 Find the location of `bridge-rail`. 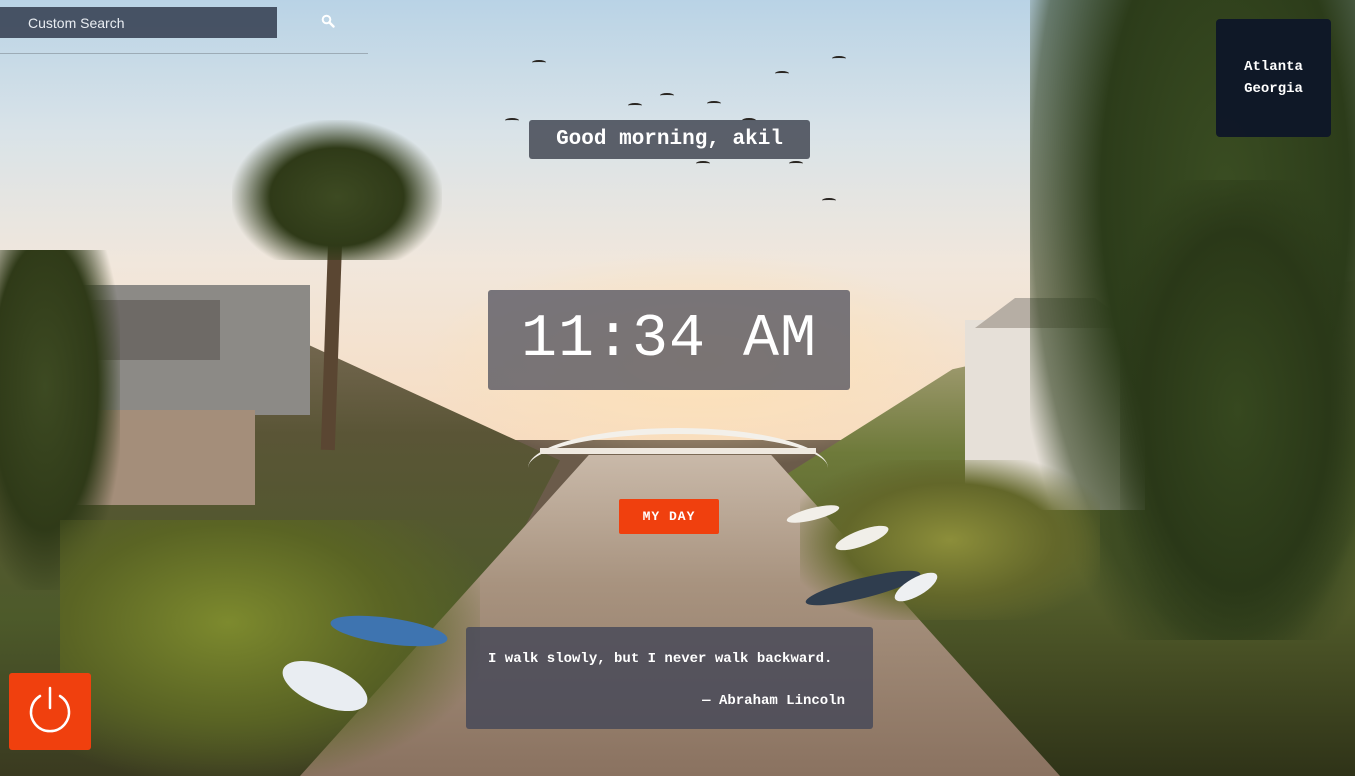

bridge-rail is located at coordinates (678, 451).